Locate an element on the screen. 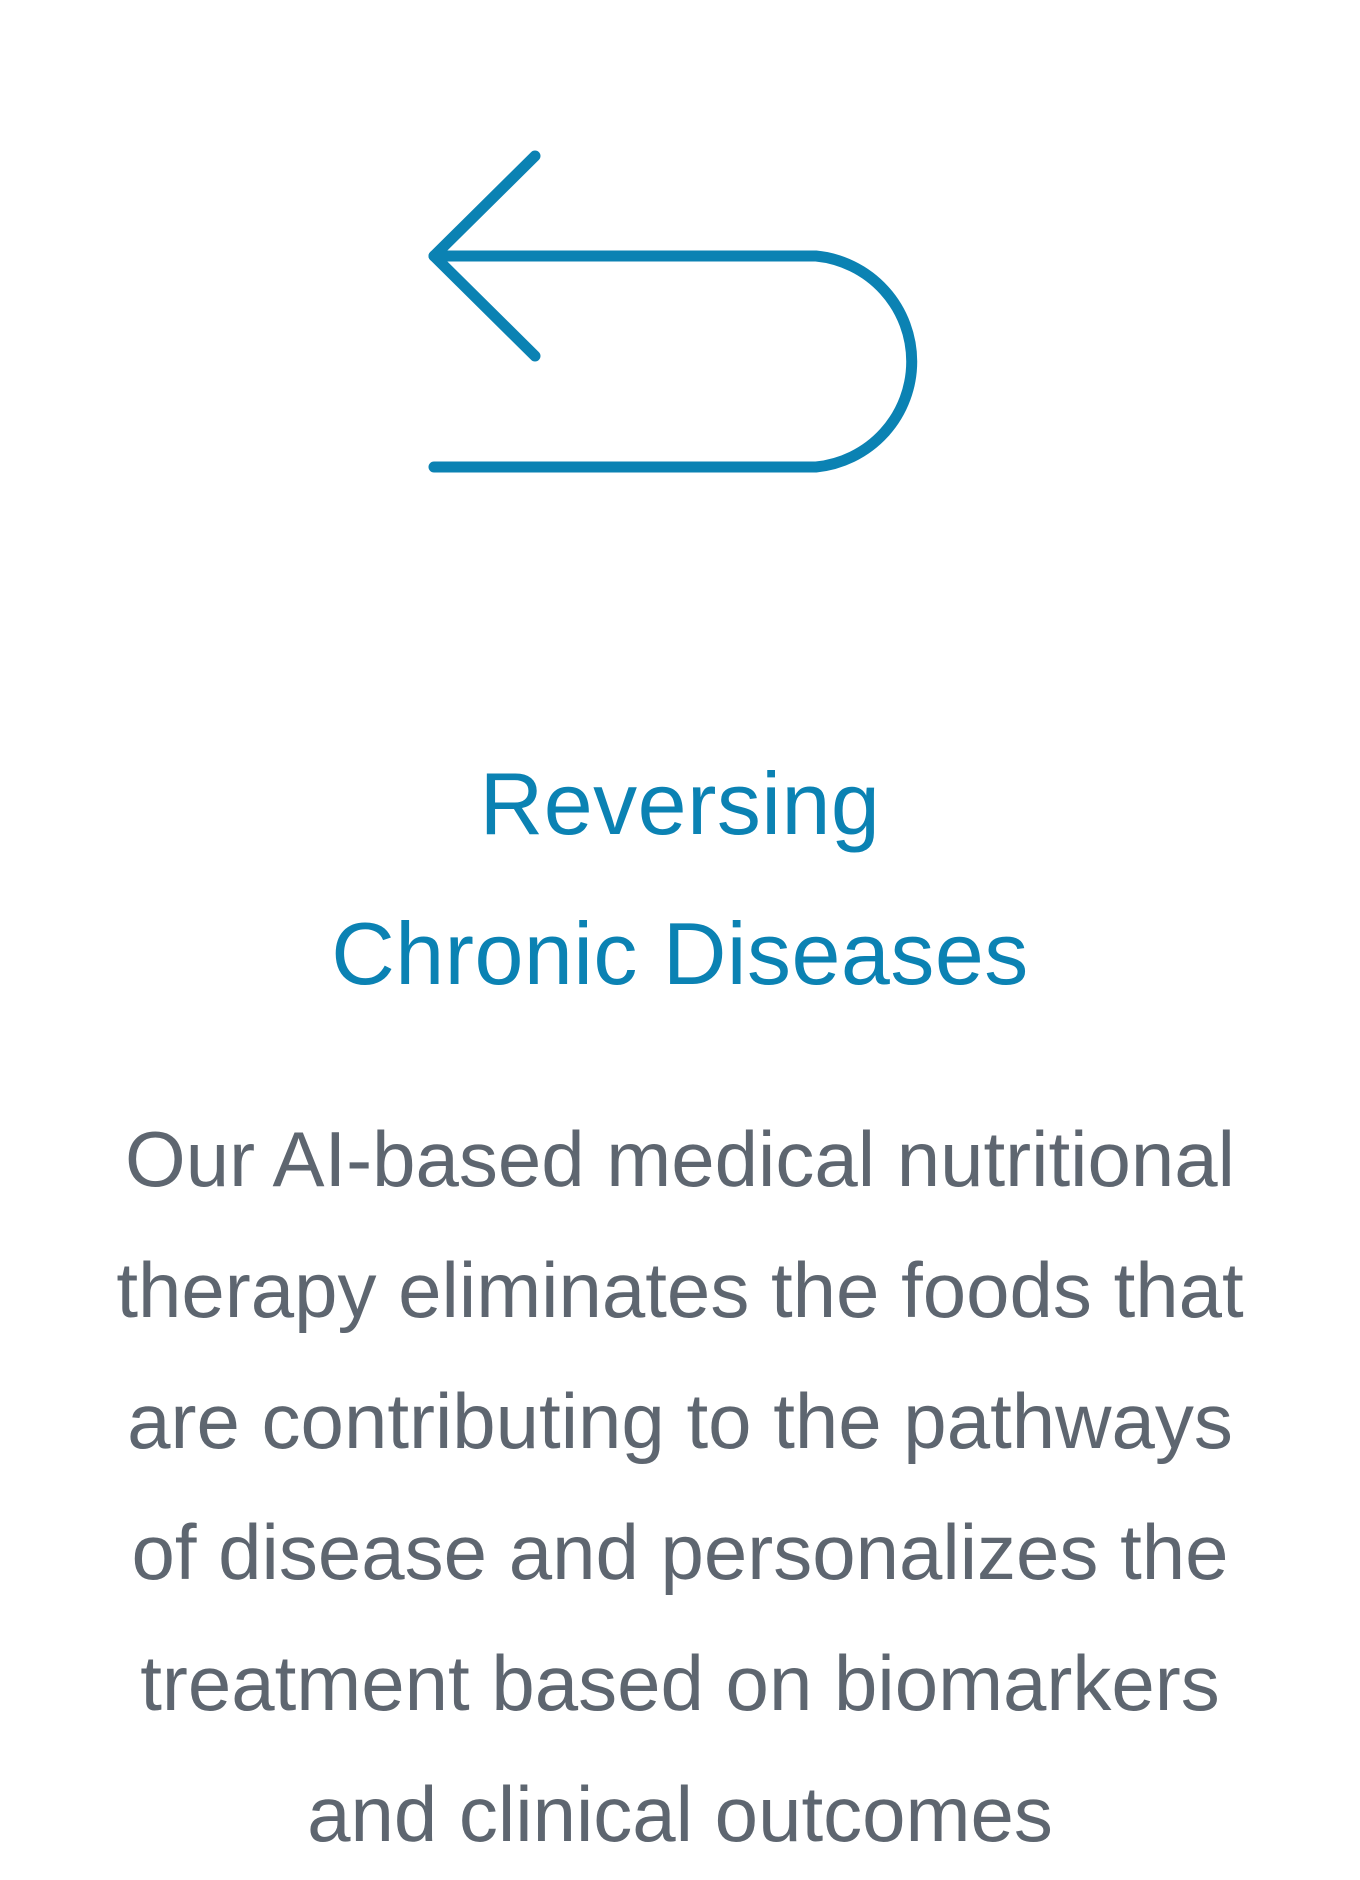  description-line: therapy eliminates the foods that is located at coordinates (680, 1290).